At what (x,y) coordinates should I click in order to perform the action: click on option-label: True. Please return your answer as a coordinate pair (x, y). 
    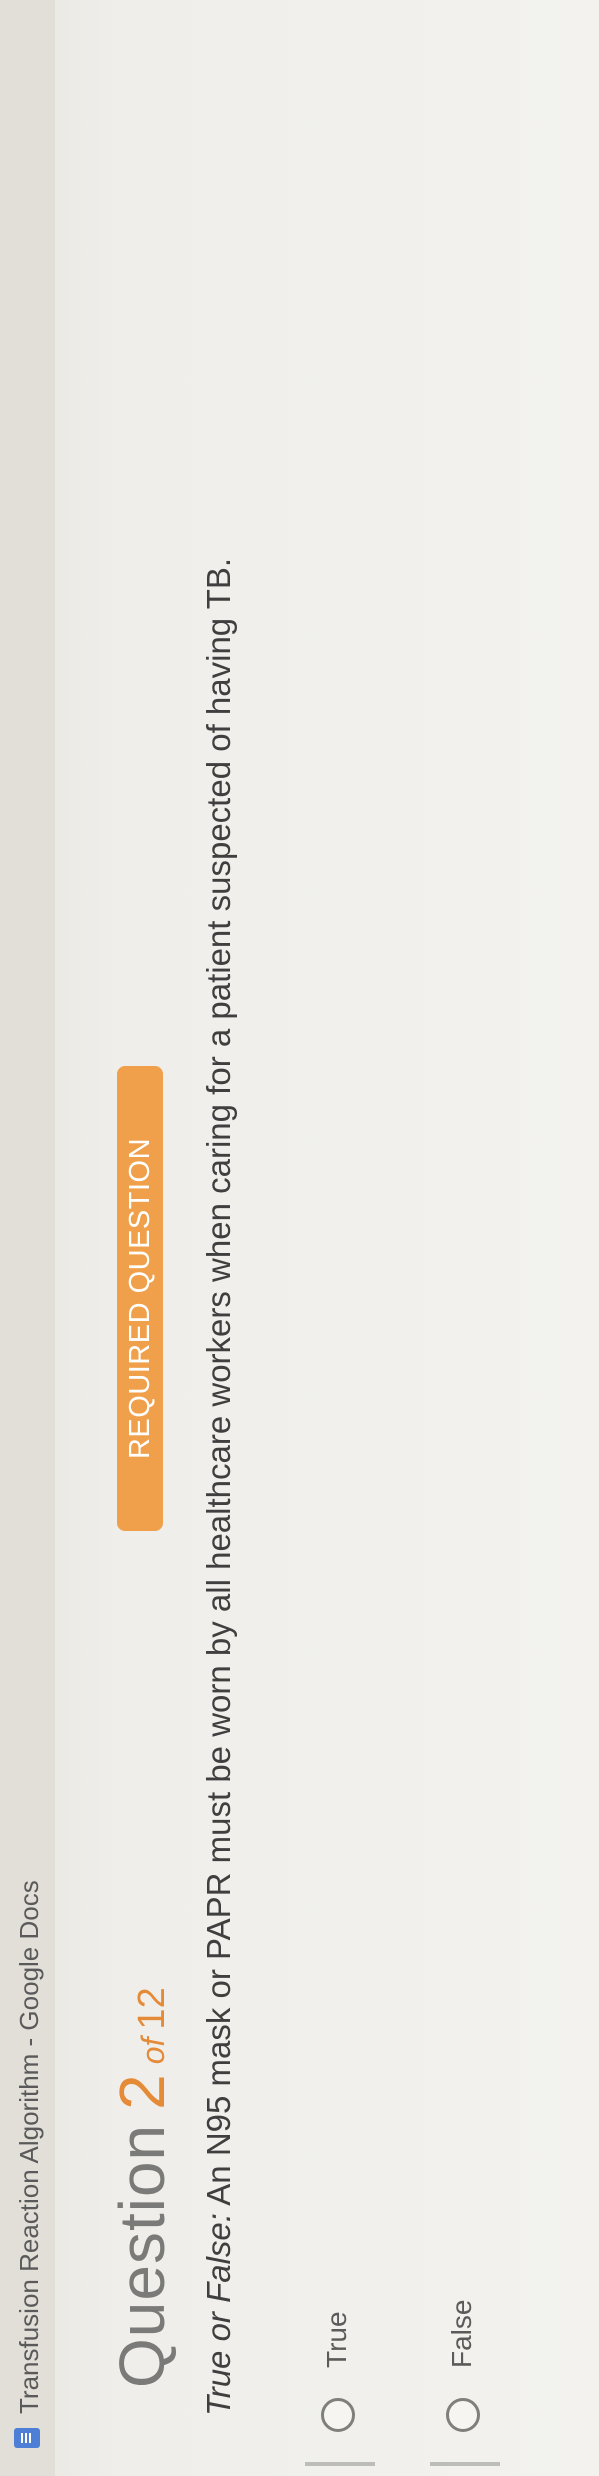
    Looking at the image, I should click on (336, 2339).